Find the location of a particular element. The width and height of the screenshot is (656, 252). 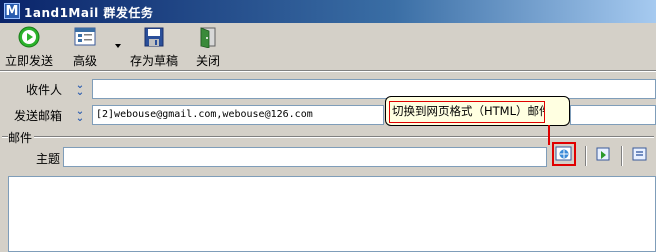

send-now-button: 立即发送 is located at coordinates (29, 46).